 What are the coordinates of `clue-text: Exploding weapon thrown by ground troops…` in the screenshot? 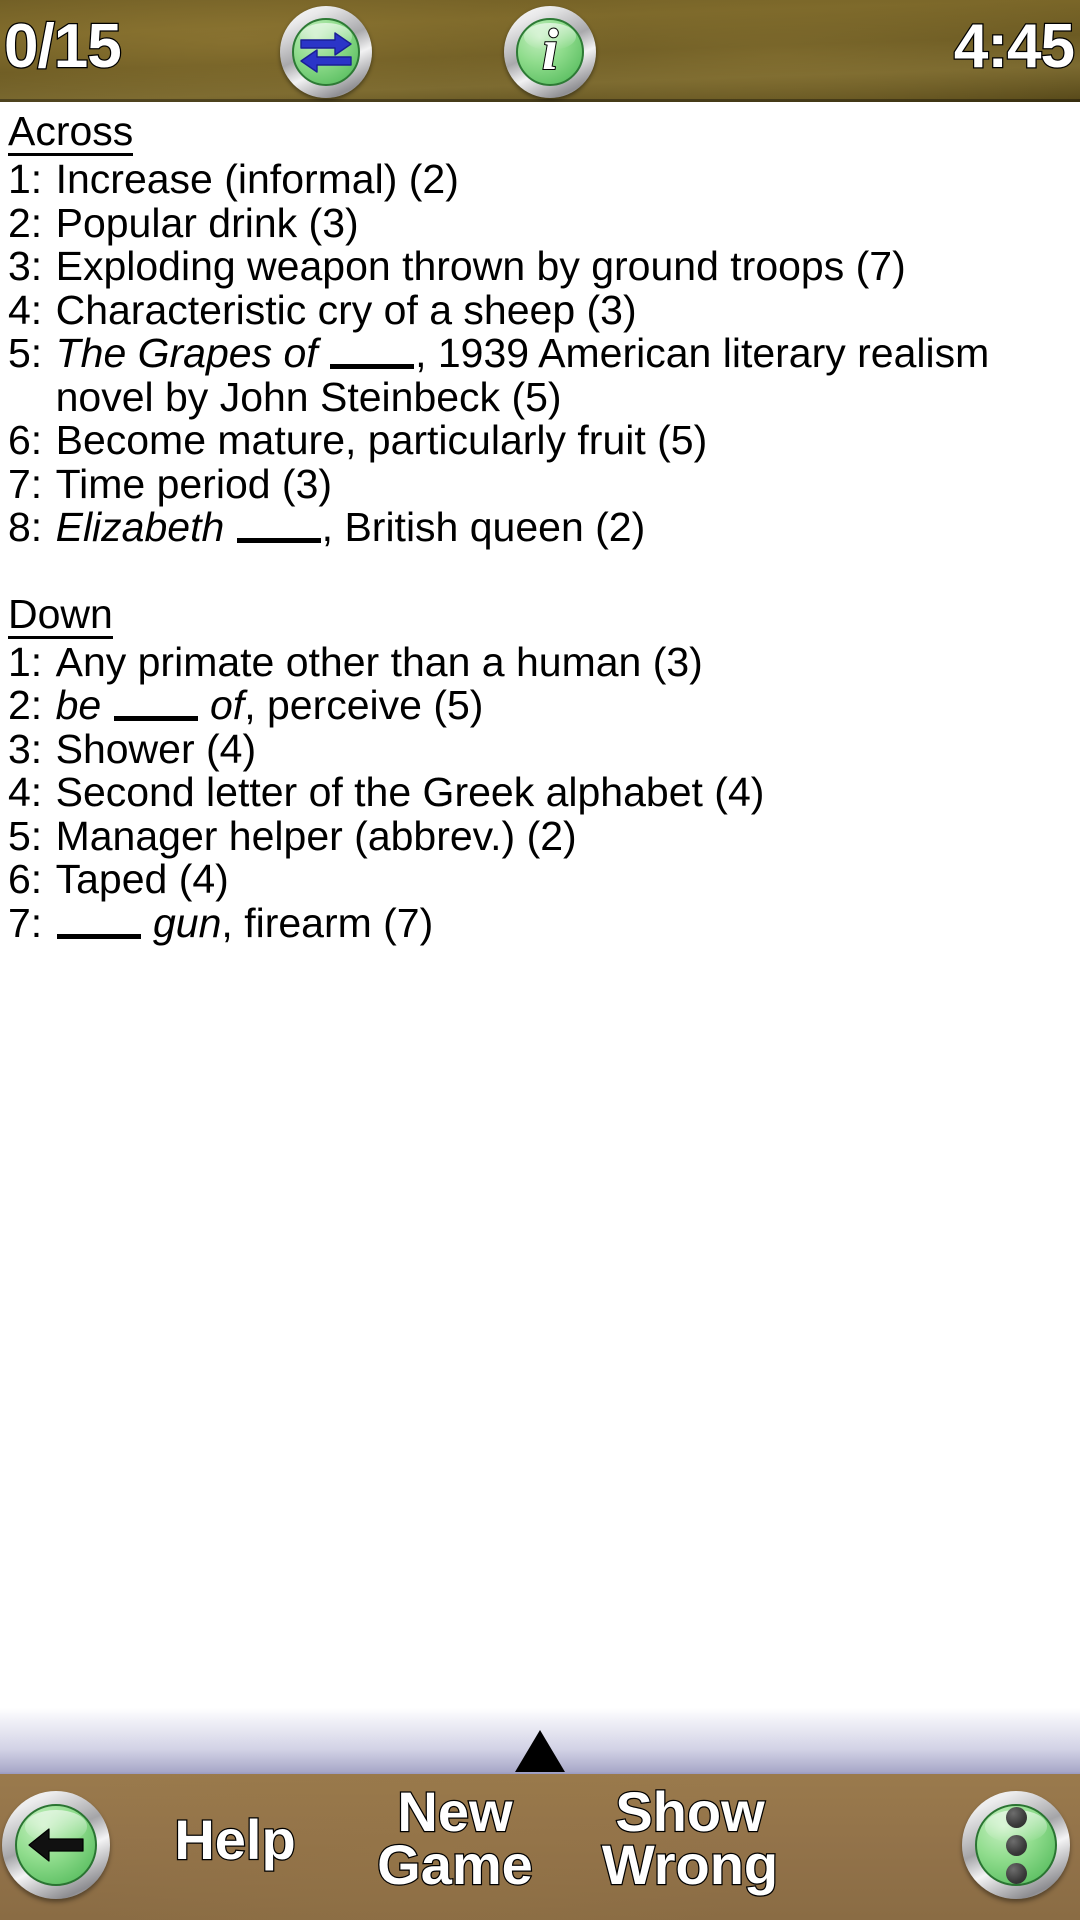 It's located at (563, 266).